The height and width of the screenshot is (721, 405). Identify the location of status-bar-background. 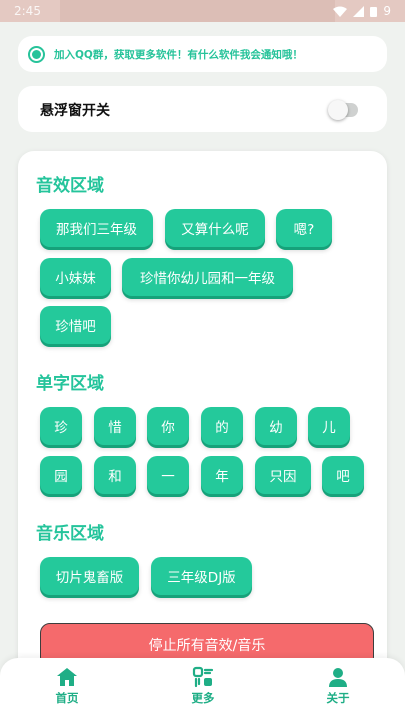
(197, 11).